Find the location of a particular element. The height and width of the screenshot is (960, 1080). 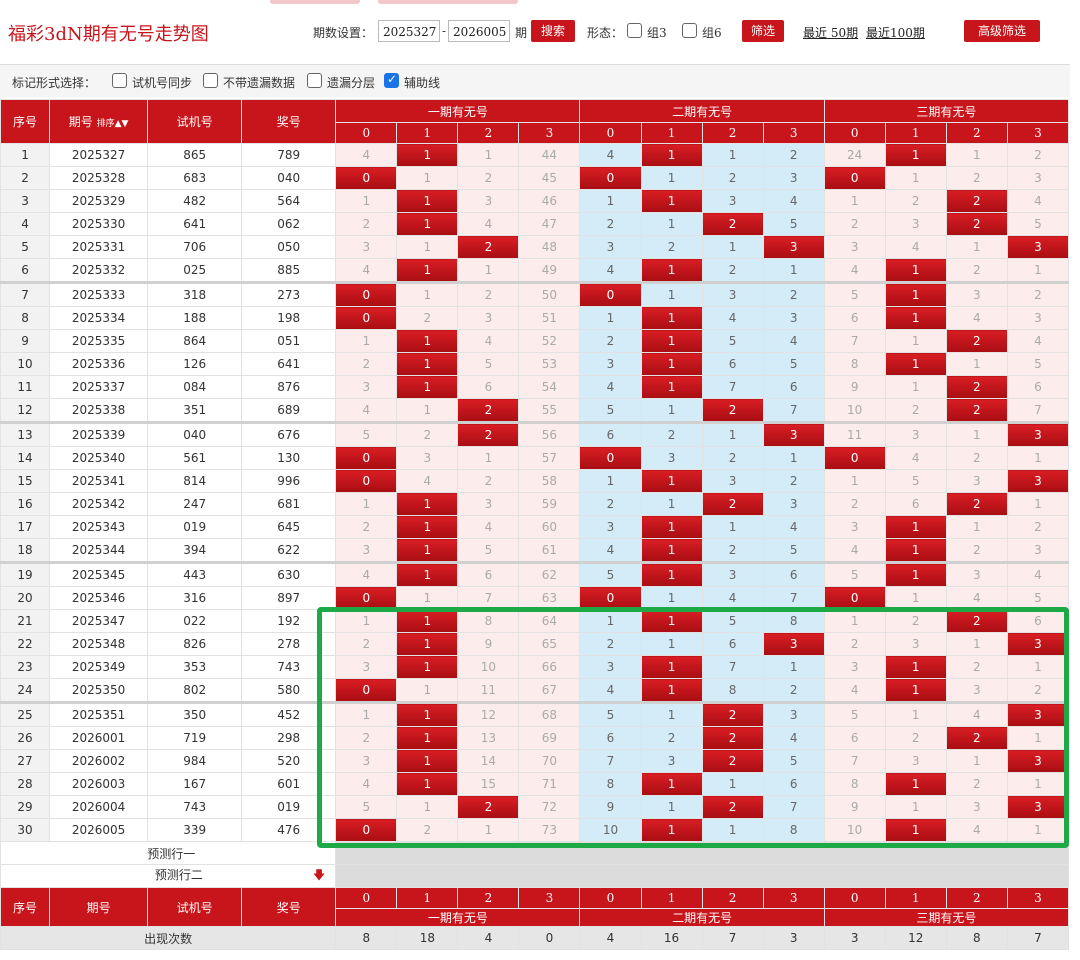

search-button: 搜索 is located at coordinates (553, 31).